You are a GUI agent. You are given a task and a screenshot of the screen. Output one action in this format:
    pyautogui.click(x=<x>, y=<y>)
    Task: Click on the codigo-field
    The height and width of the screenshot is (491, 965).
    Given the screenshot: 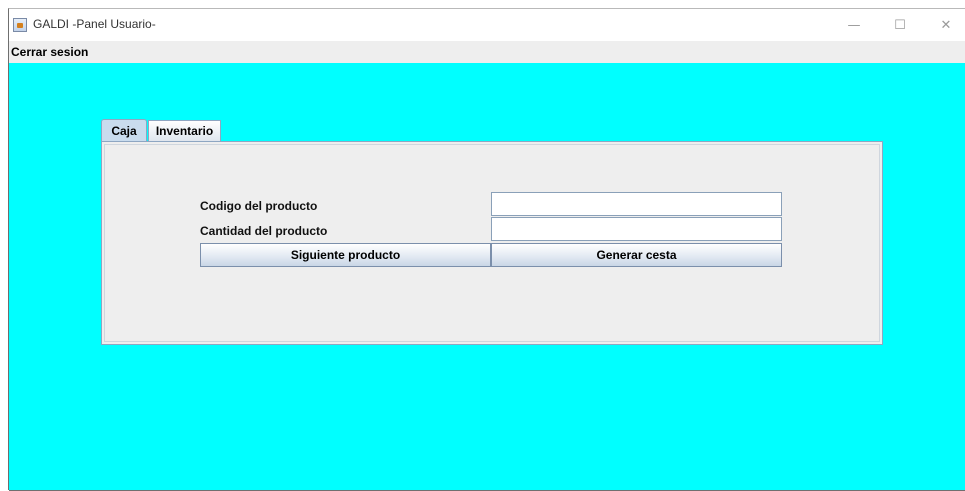 What is the action you would take?
    pyautogui.click(x=636, y=204)
    